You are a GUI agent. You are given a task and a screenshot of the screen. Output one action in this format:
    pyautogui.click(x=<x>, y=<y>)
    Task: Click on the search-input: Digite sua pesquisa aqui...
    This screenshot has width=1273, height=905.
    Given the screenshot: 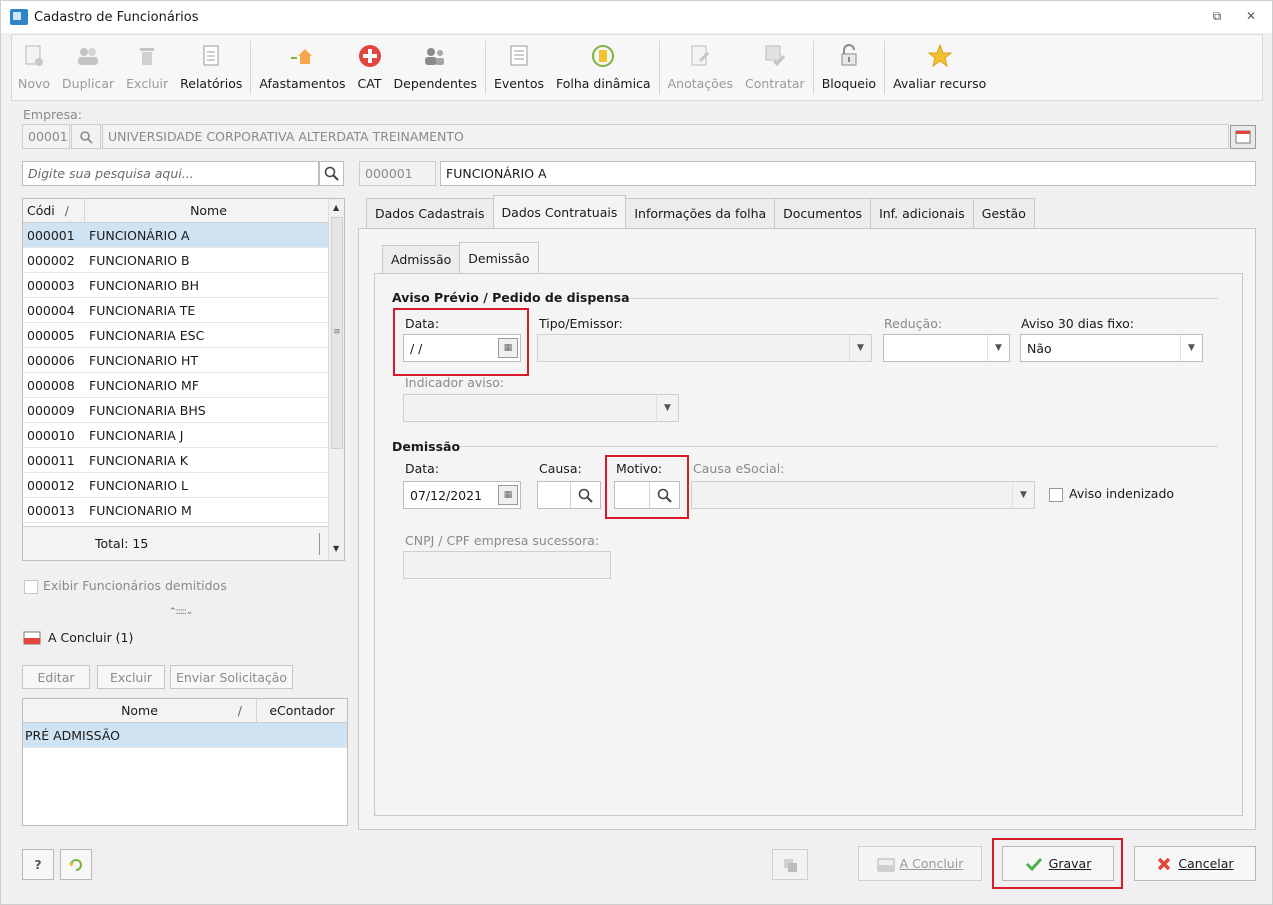 What is the action you would take?
    pyautogui.click(x=170, y=173)
    